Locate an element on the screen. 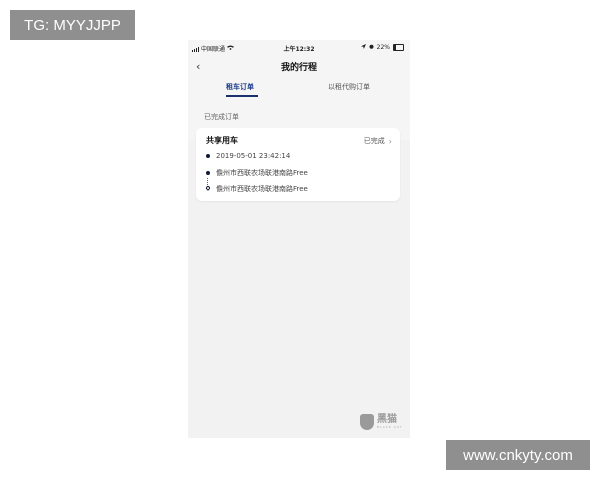 The image size is (600, 480). time-dot-icon is located at coordinates (208, 156).